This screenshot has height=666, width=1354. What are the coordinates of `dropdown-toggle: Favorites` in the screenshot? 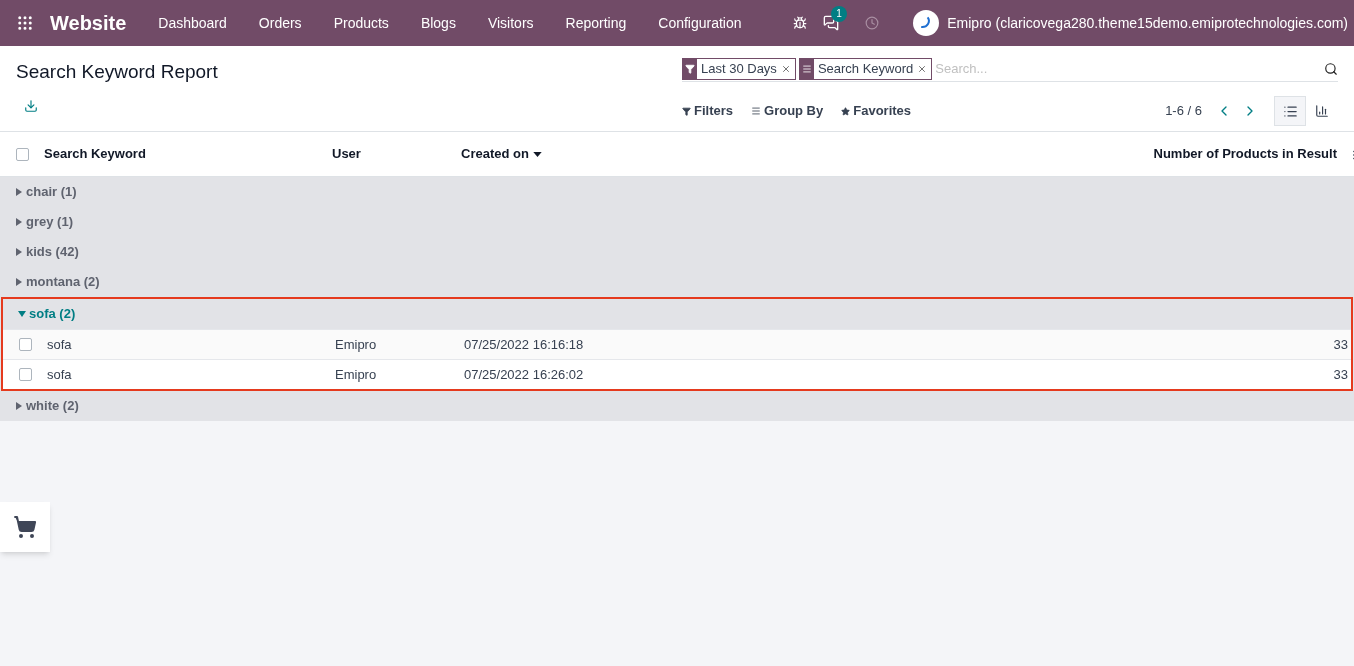 It's located at (876, 111).